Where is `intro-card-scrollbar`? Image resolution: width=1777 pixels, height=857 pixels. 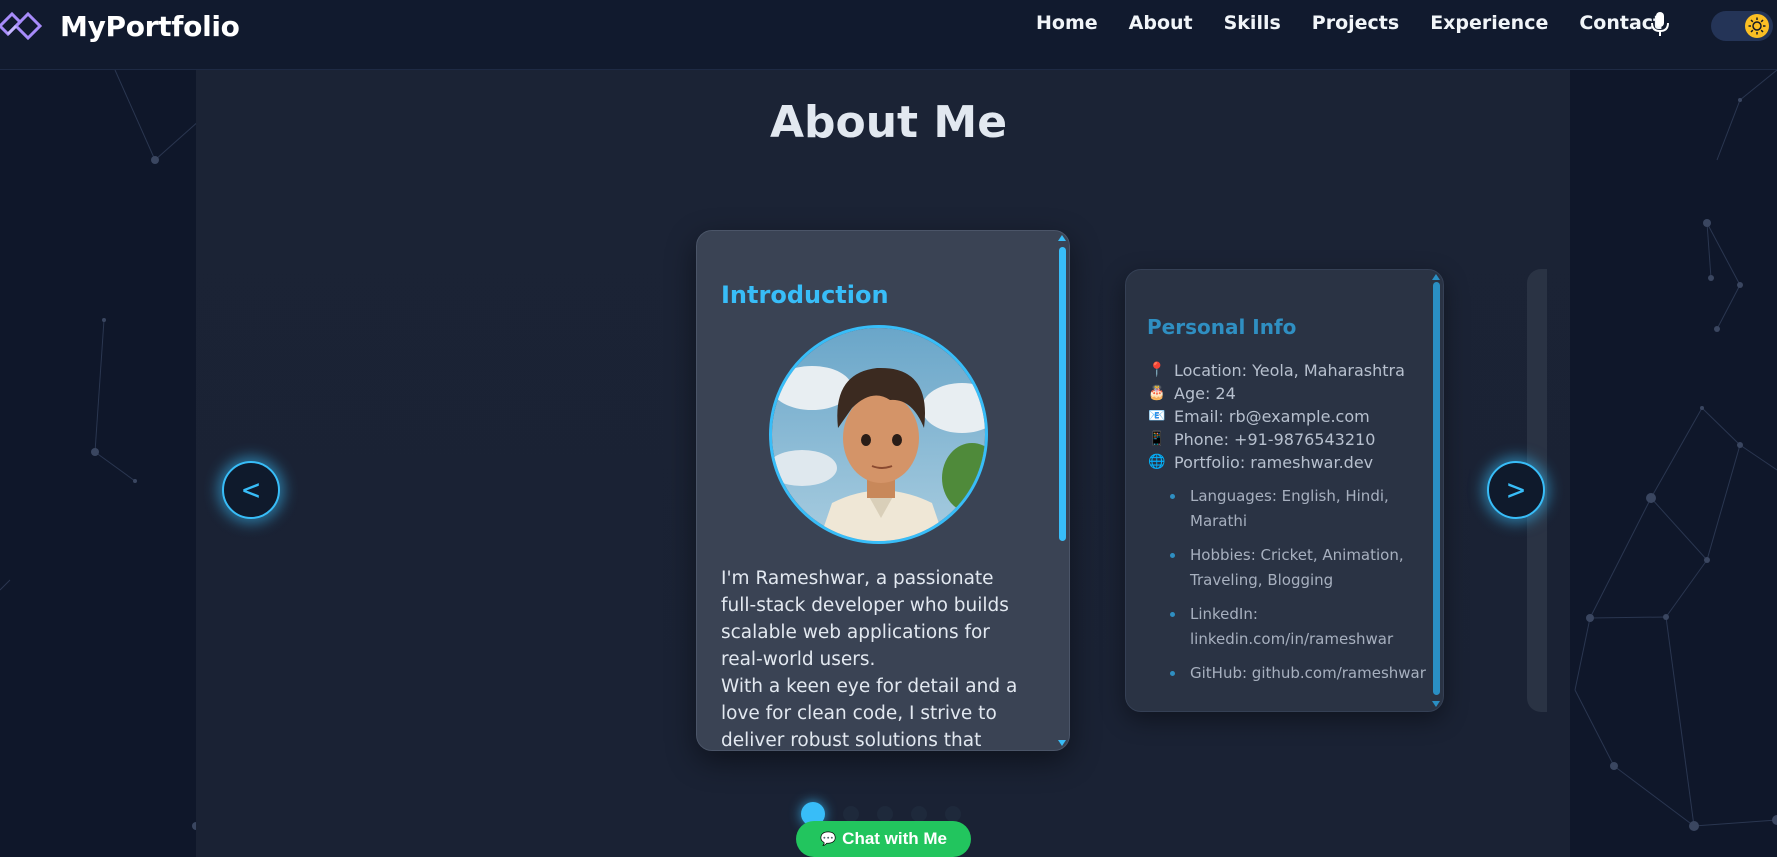
intro-card-scrollbar is located at coordinates (1062, 490).